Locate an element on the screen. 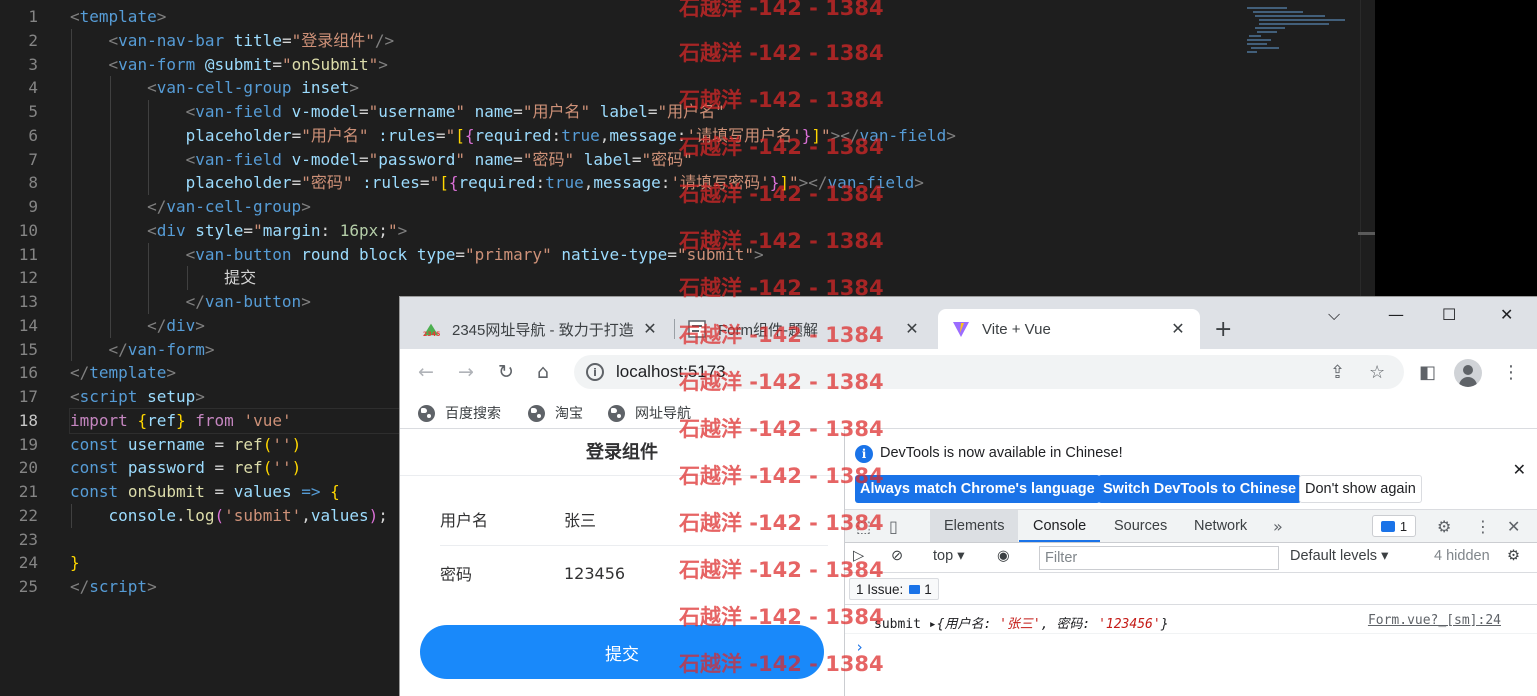  code-token: const is located at coordinates (94, 444).